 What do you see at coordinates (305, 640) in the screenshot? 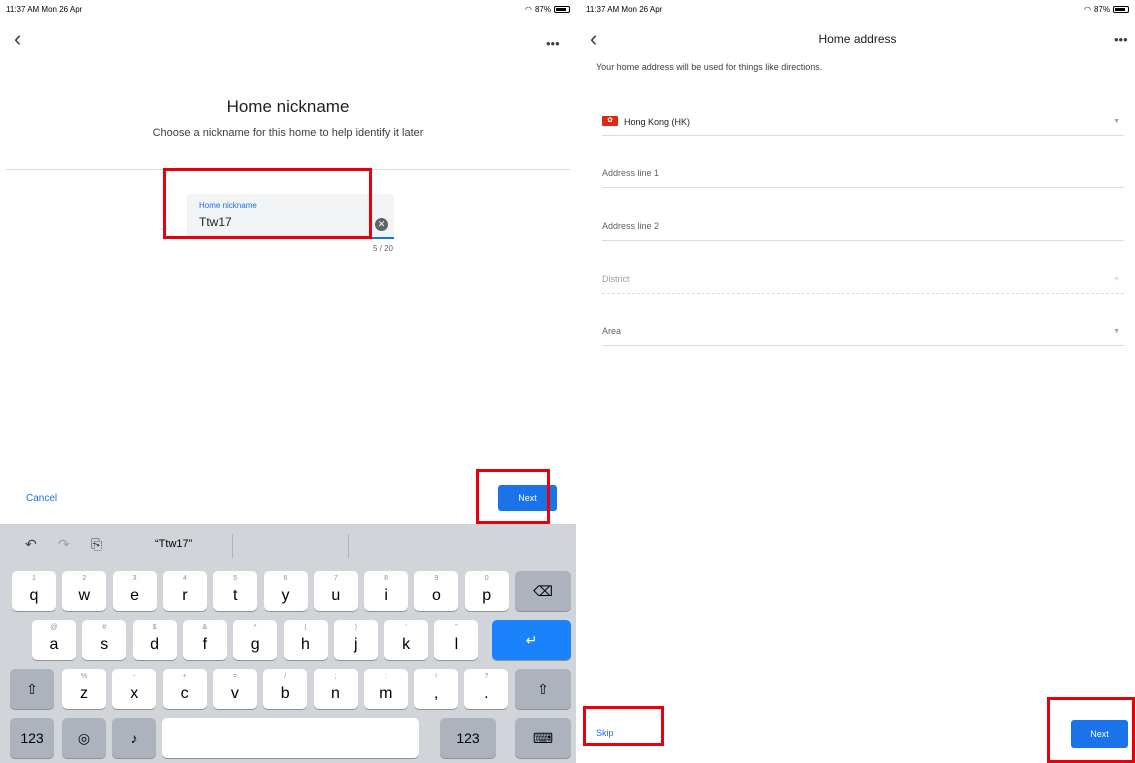
I see `key-h: (h` at bounding box center [305, 640].